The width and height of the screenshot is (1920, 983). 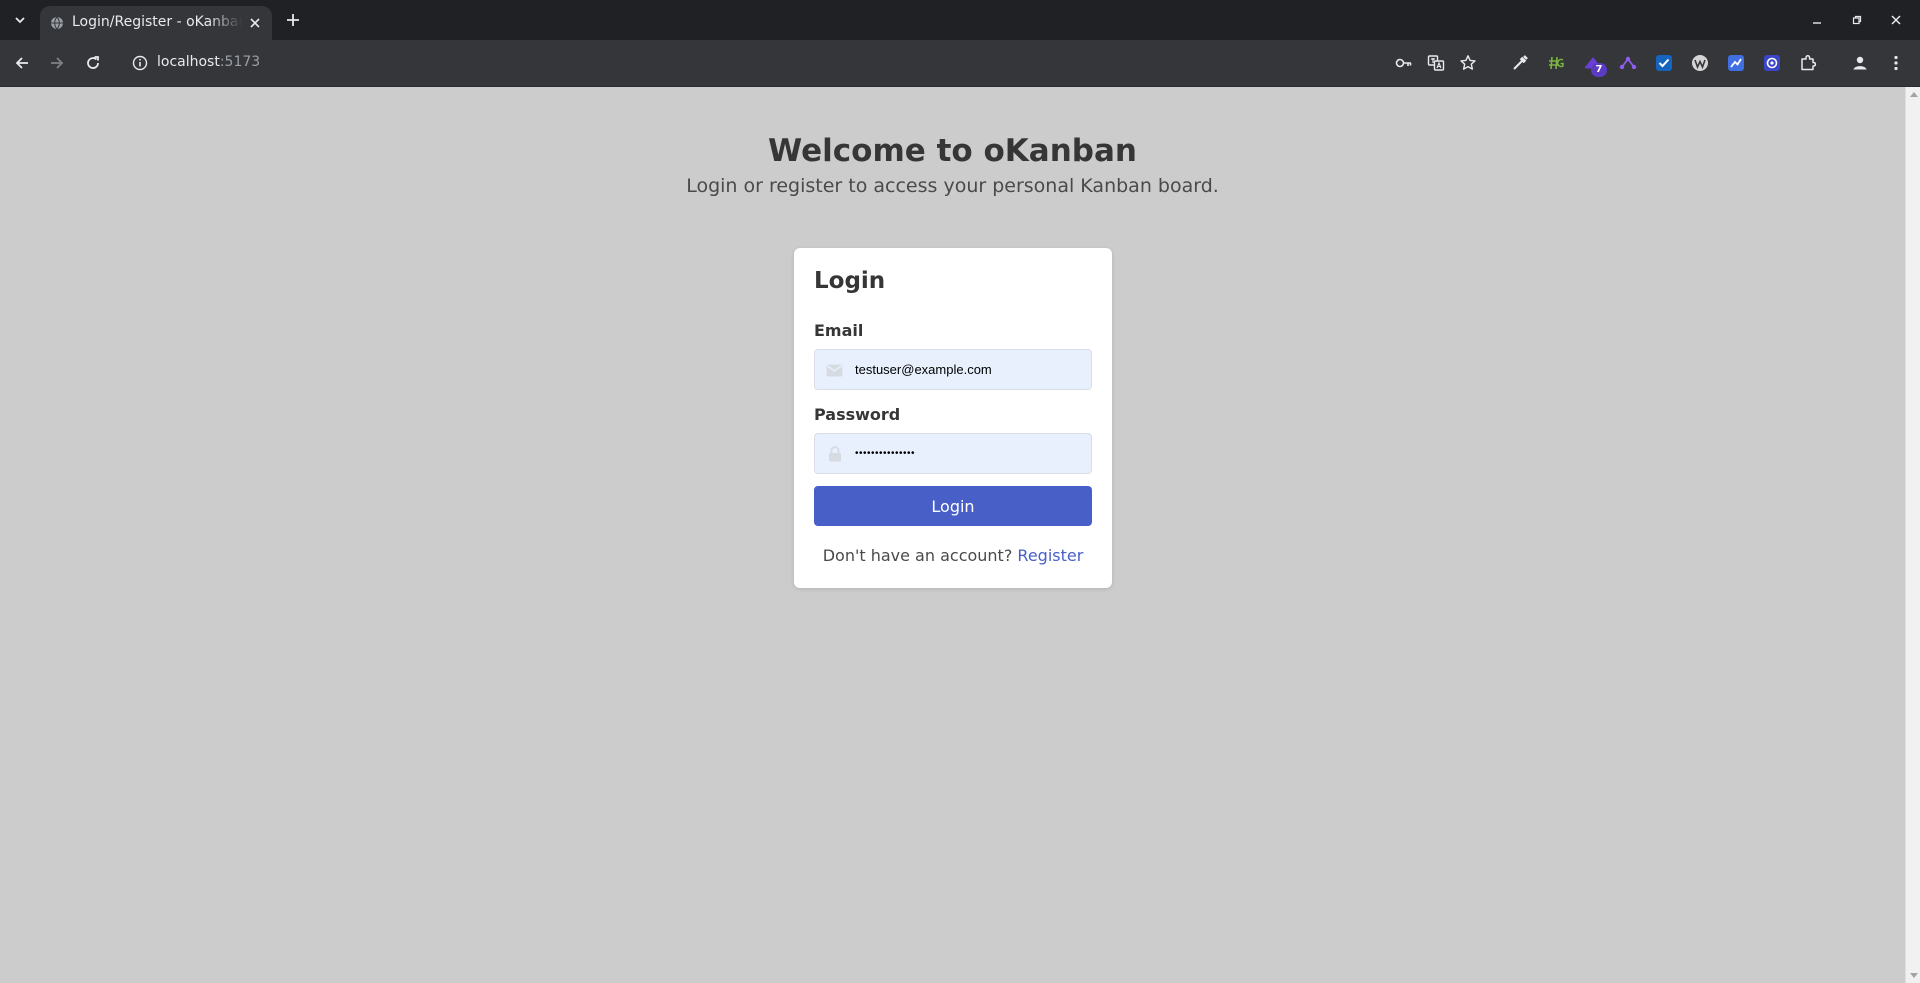 I want to click on chart-extension, so click(x=1736, y=63).